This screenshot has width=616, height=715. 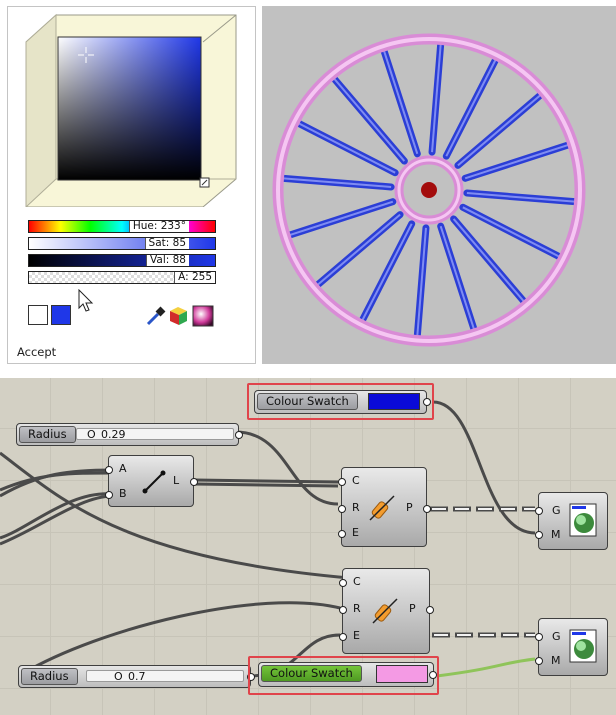 I want to click on value-label: Val: 88, so click(x=167, y=260).